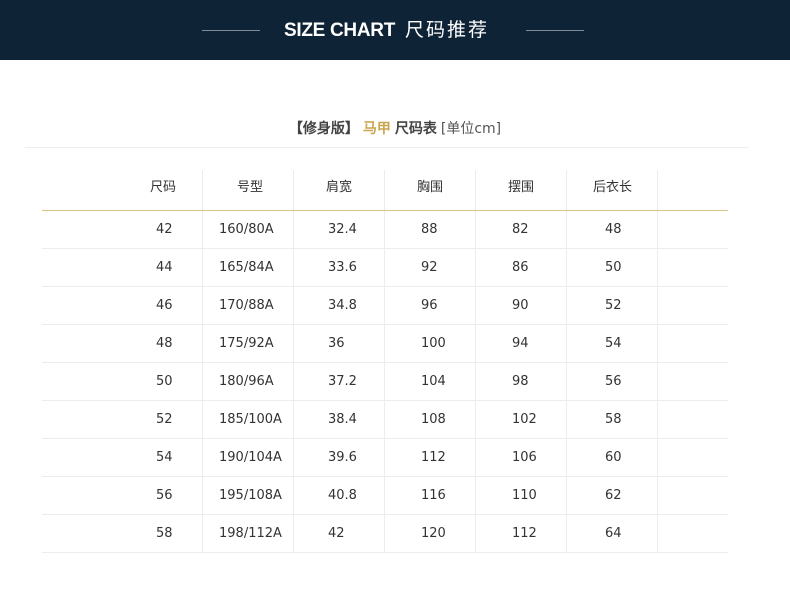  I want to click on table-cell: 165/84A, so click(248, 267).